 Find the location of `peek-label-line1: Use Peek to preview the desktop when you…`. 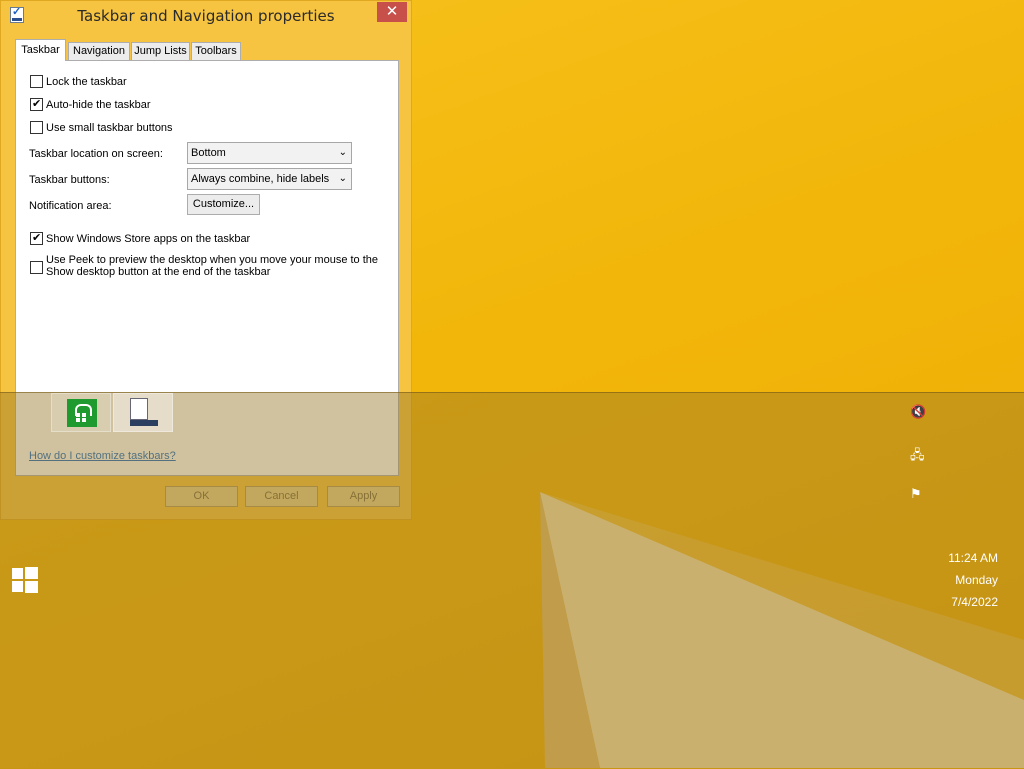

peek-label-line1: Use Peek to preview the desktop when you… is located at coordinates (212, 260).